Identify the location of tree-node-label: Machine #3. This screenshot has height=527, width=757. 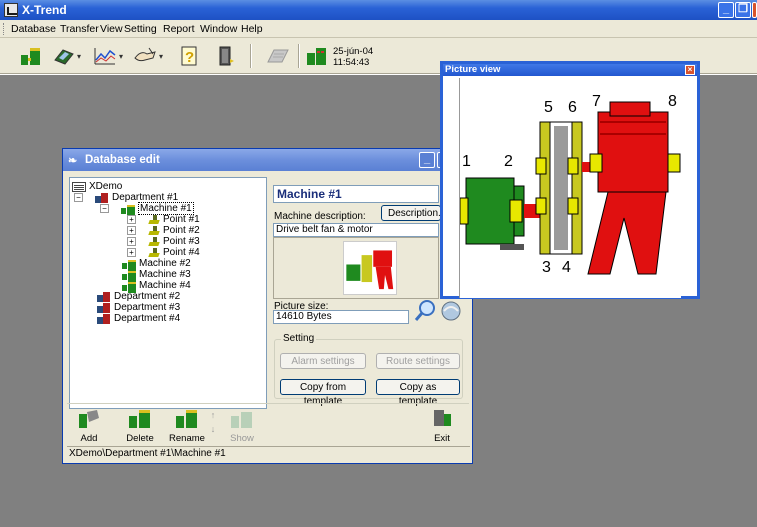
(165, 274).